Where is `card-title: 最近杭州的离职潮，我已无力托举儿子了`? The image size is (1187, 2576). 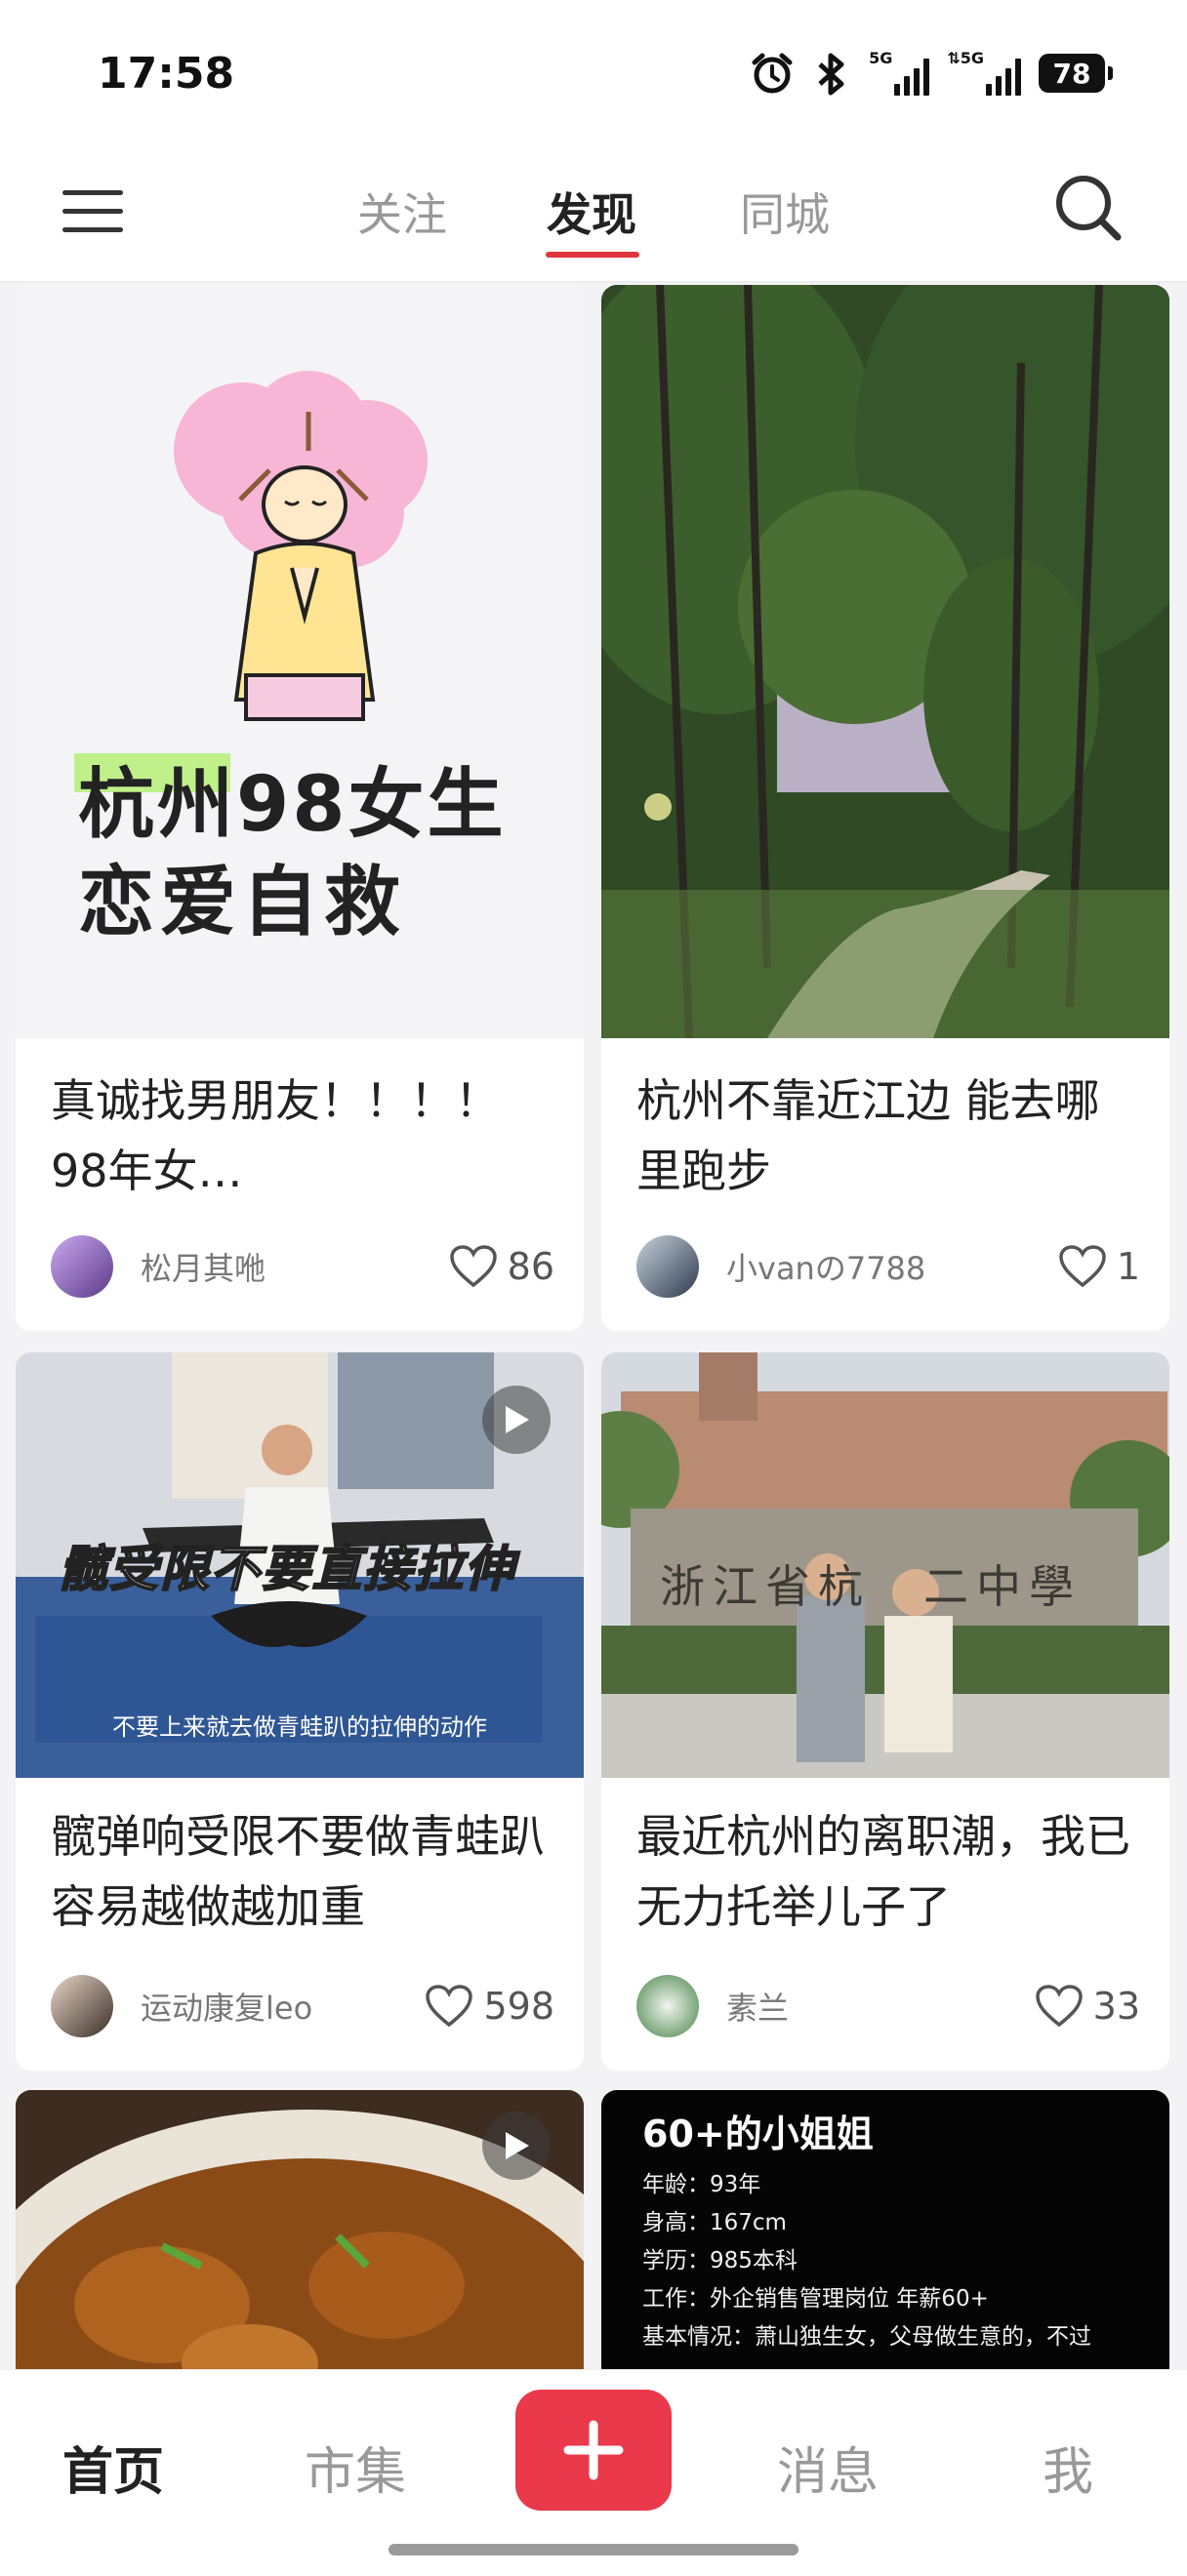
card-title: 最近杭州的离职潮，我已无力托举儿子了 is located at coordinates (883, 1871).